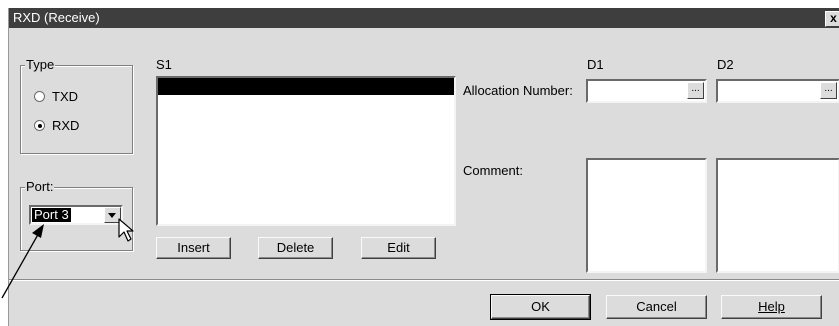  Describe the element at coordinates (40, 186) in the screenshot. I see `port-group-legend: Port:` at that location.